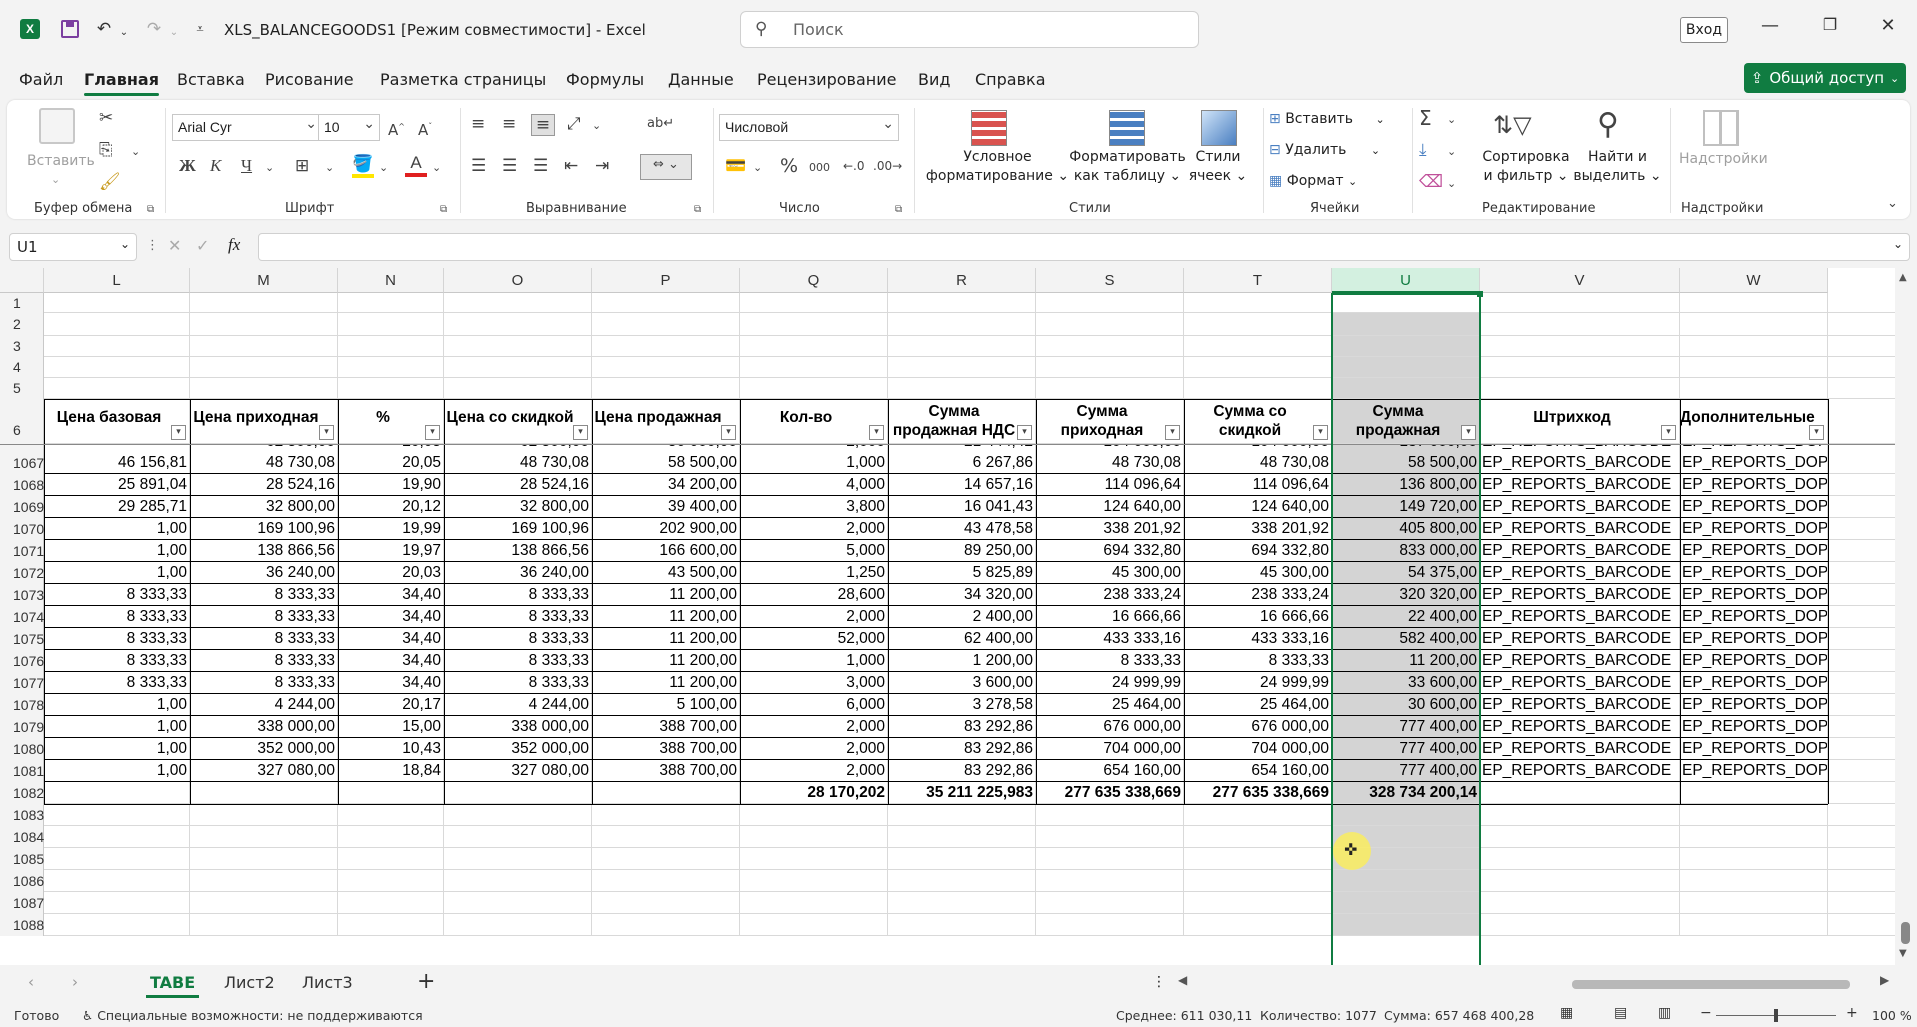 This screenshot has width=1917, height=1027. What do you see at coordinates (174, 32) in the screenshot?
I see `redo-dropdown-icon: ⌄` at bounding box center [174, 32].